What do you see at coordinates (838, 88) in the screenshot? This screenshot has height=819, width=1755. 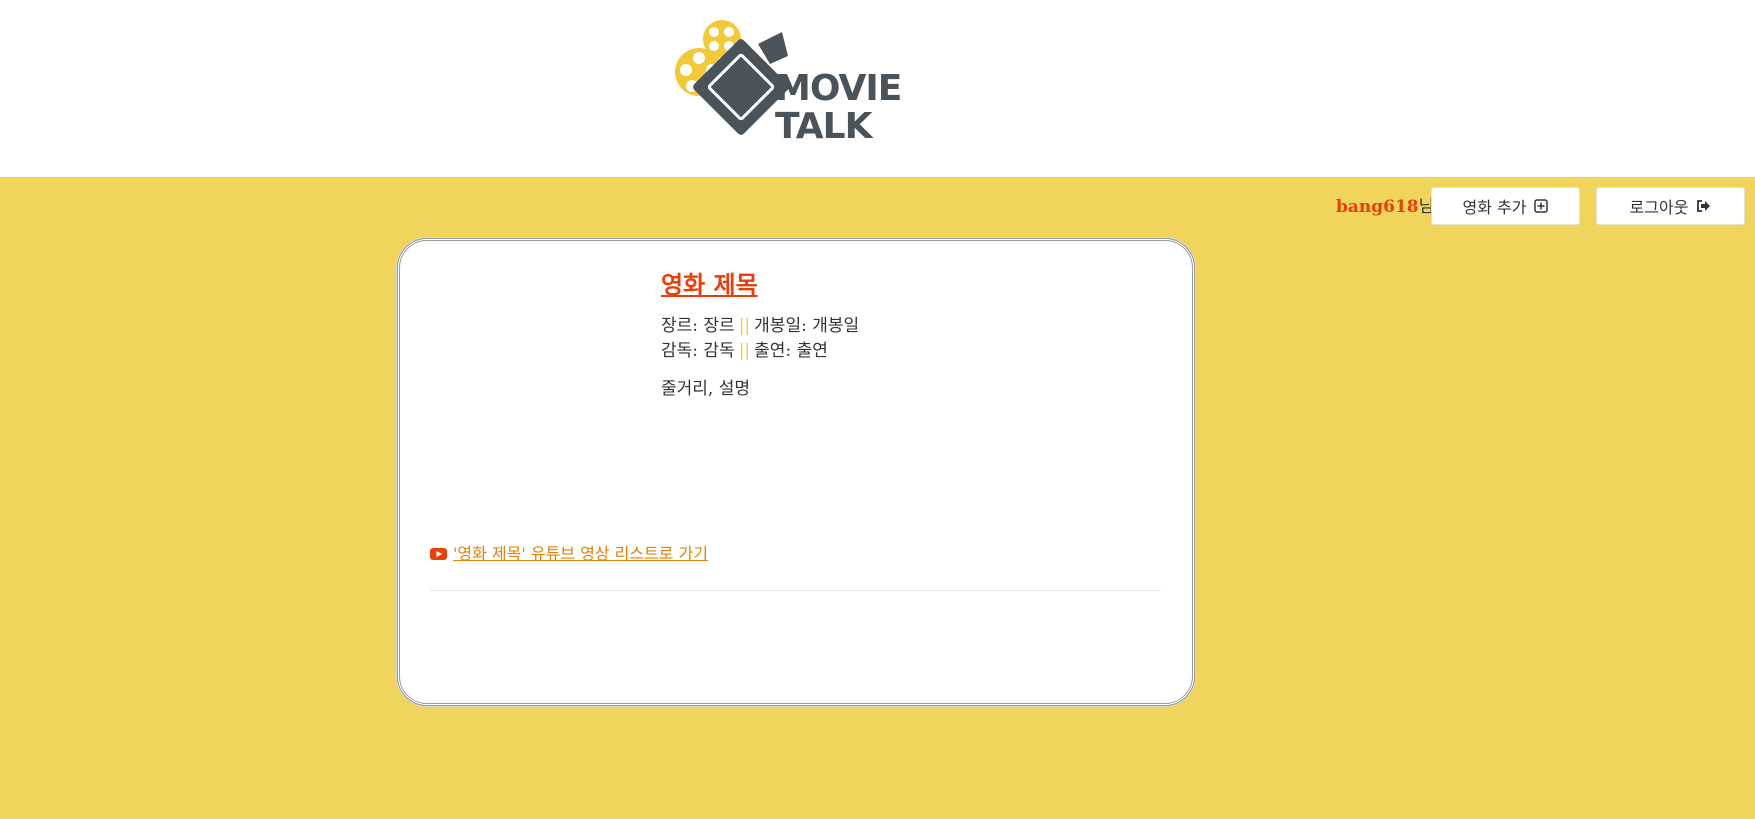 I see `logo-line-1: MOVIE` at bounding box center [838, 88].